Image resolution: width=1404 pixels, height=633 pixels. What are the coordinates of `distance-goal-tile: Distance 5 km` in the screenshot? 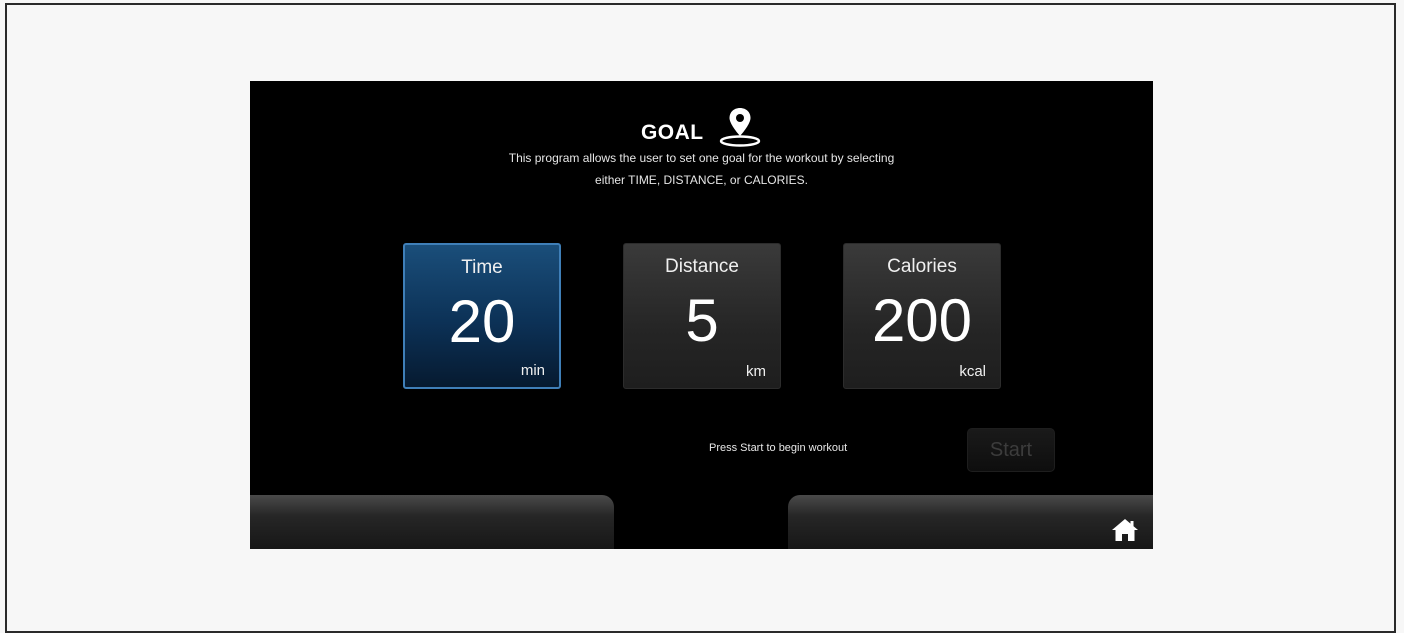 It's located at (702, 316).